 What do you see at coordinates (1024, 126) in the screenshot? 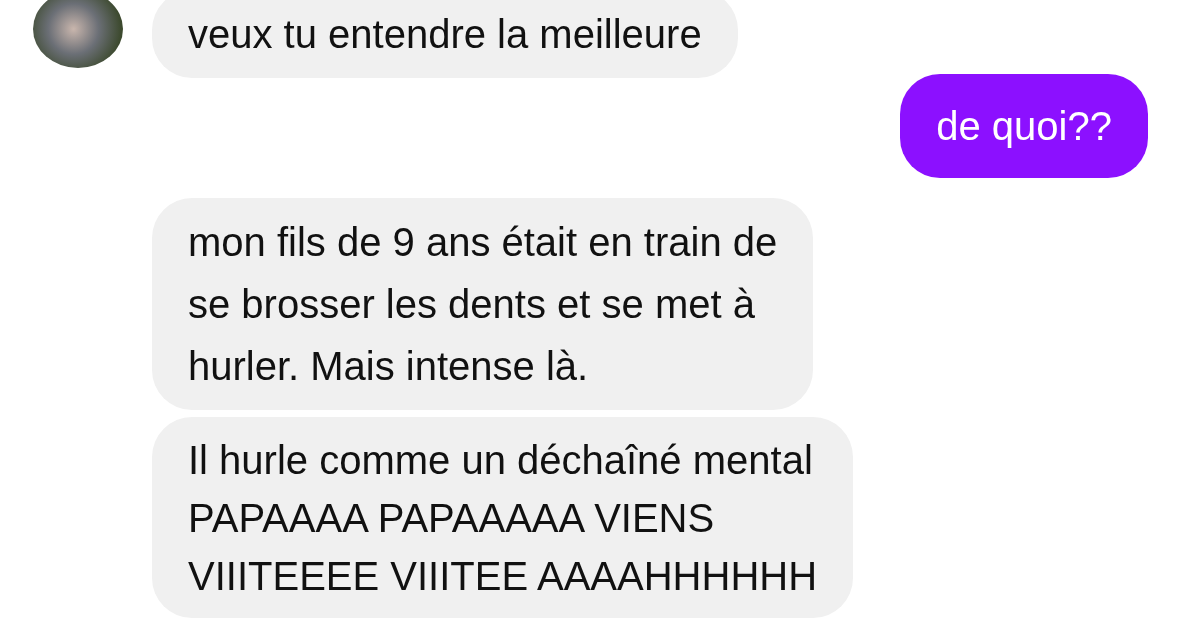
I see `sent-message: de quoi??` at bounding box center [1024, 126].